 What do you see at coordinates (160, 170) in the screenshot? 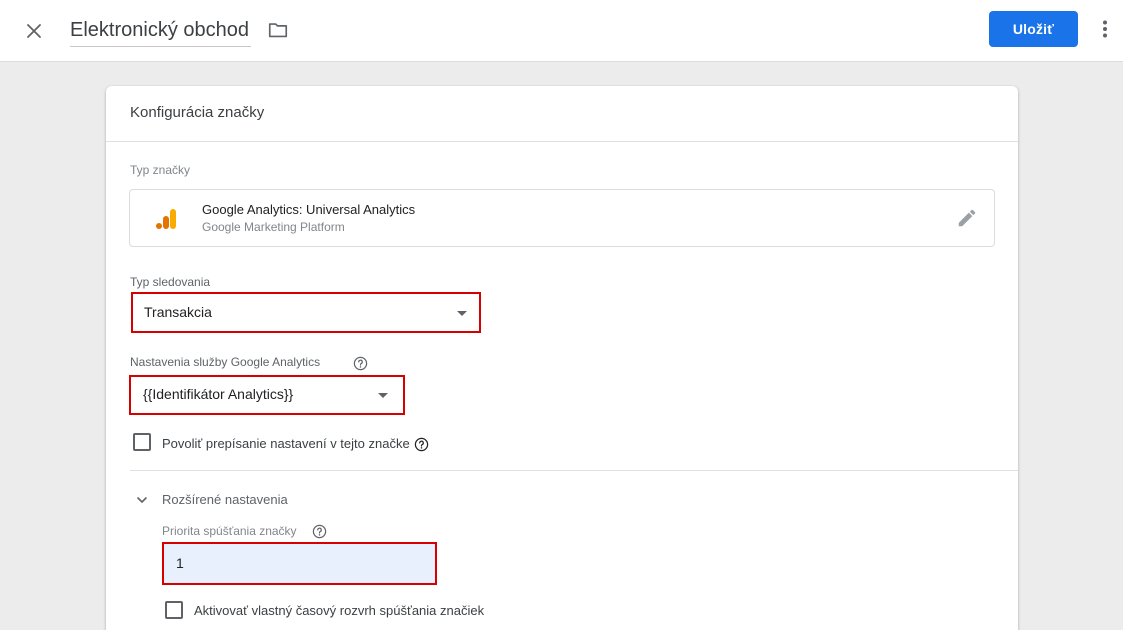
I see `tag-type-label: Typ značky` at bounding box center [160, 170].